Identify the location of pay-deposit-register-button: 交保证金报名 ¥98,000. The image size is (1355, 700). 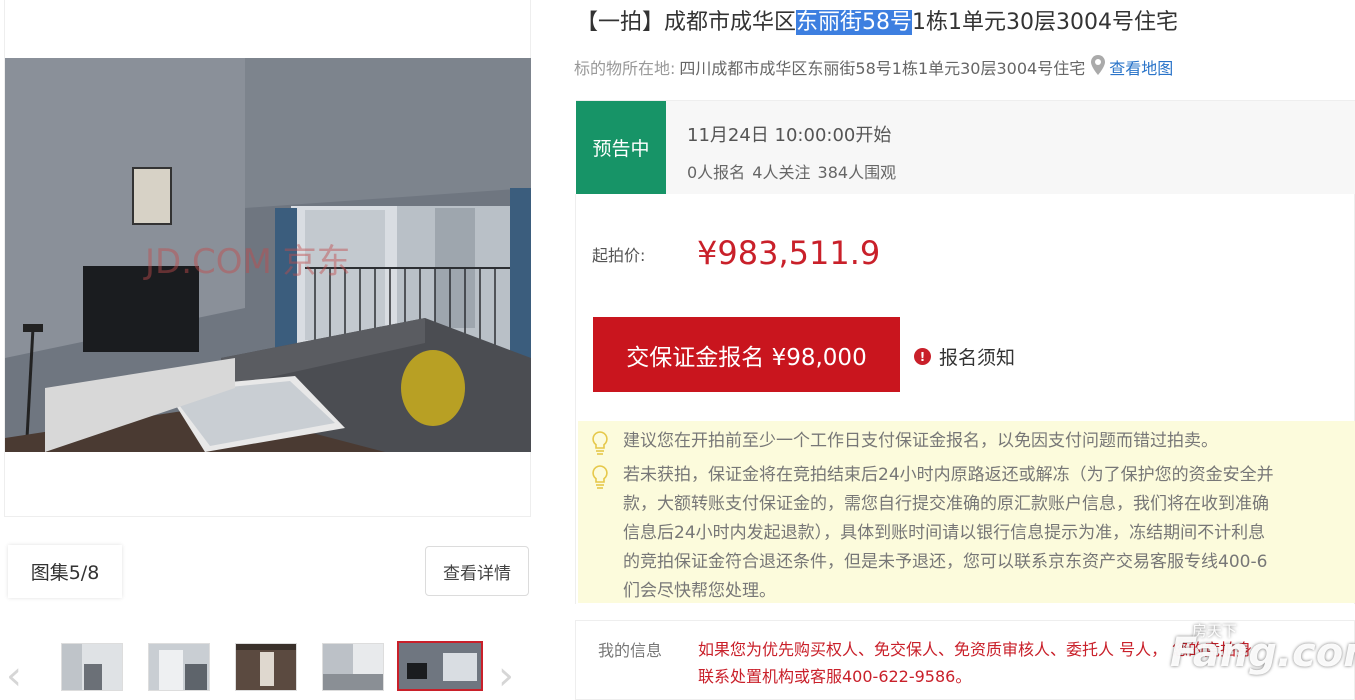
(746, 354).